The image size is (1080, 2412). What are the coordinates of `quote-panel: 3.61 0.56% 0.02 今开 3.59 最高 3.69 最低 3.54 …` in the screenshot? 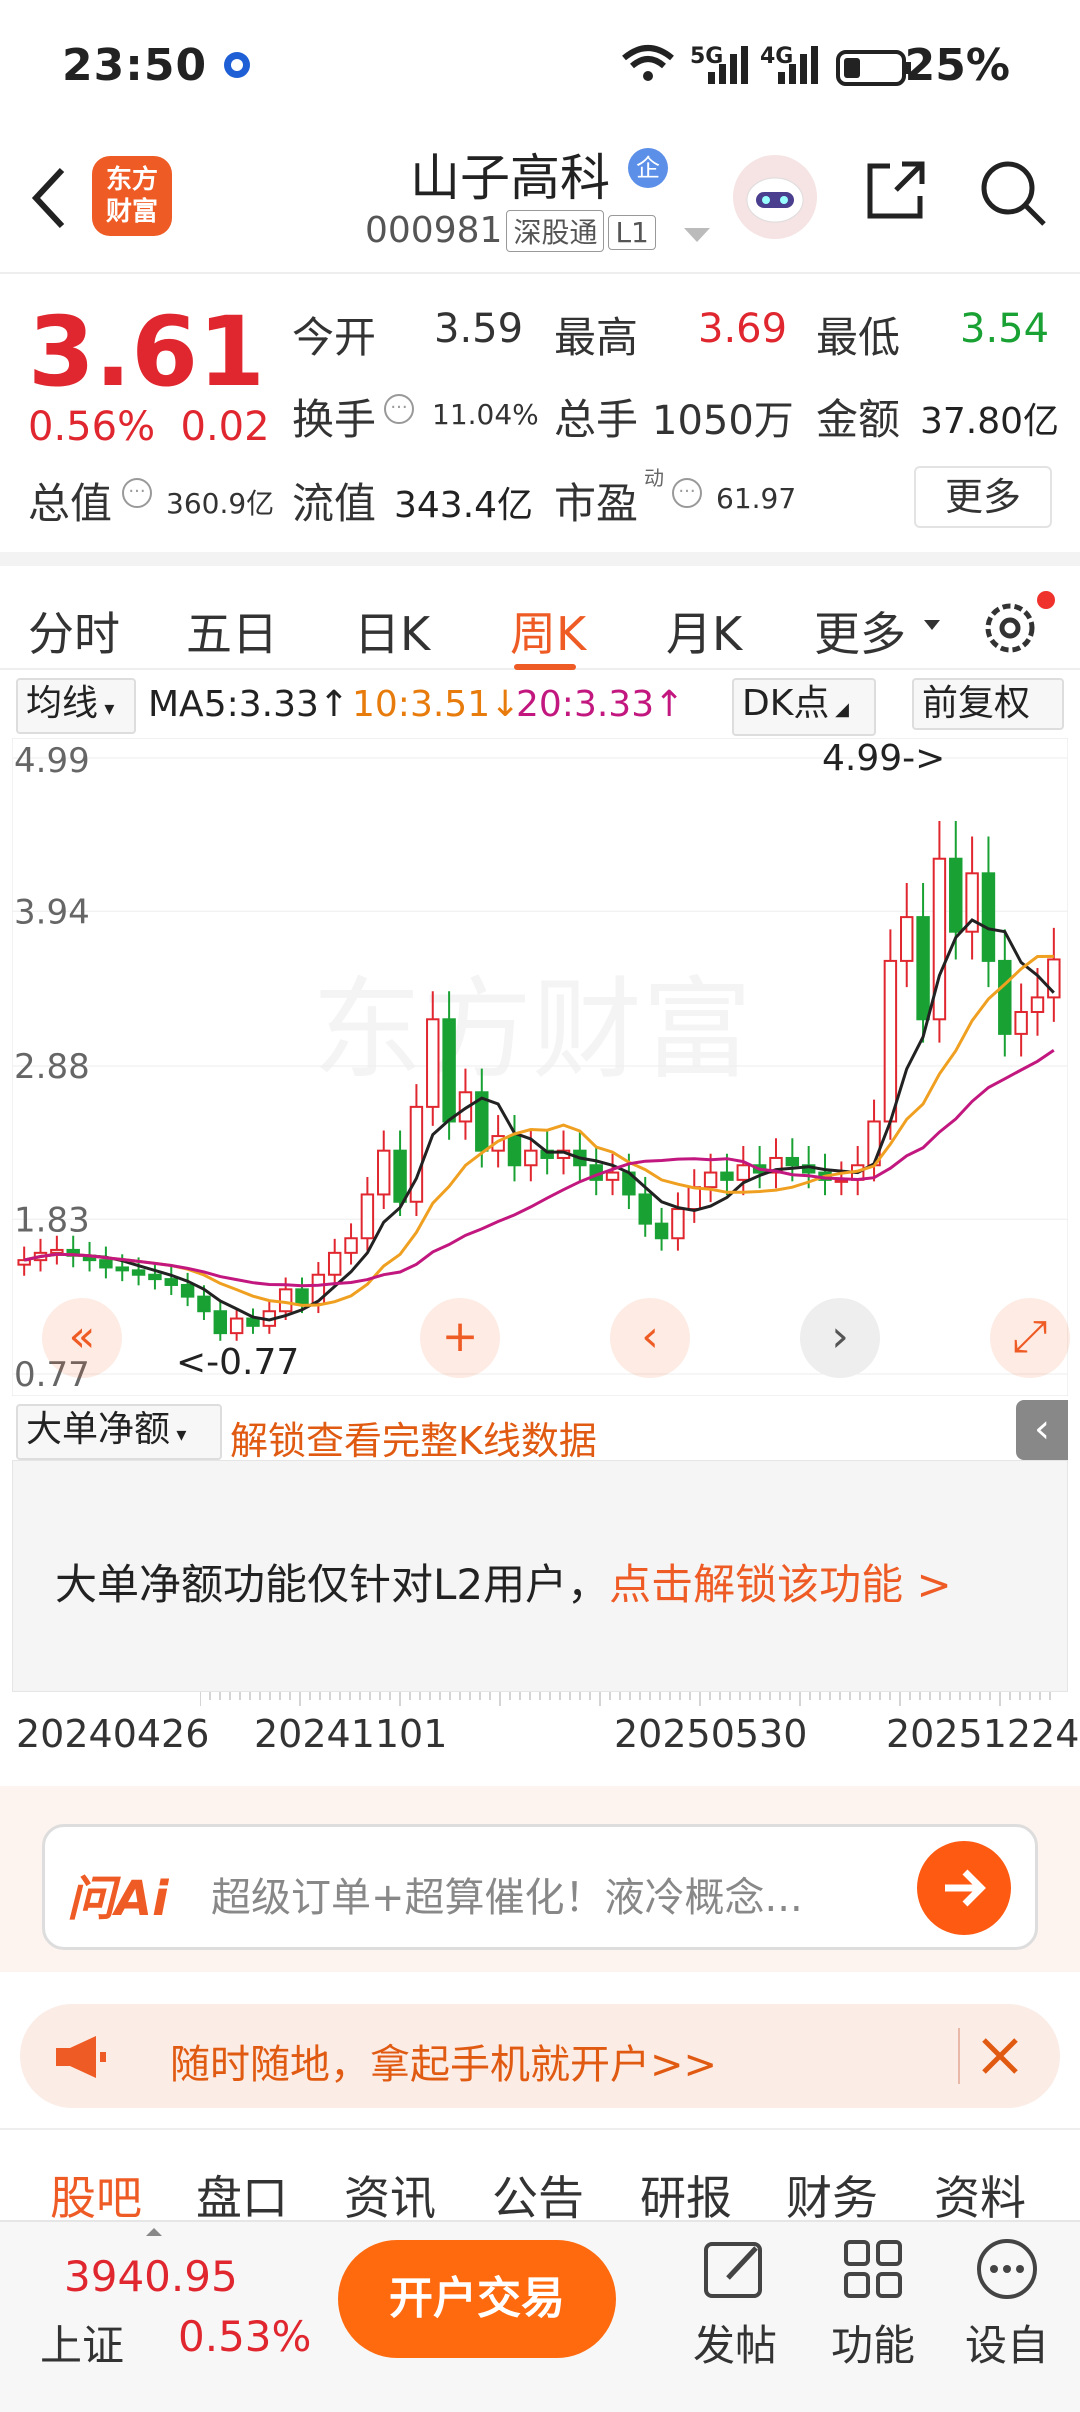 It's located at (540, 412).